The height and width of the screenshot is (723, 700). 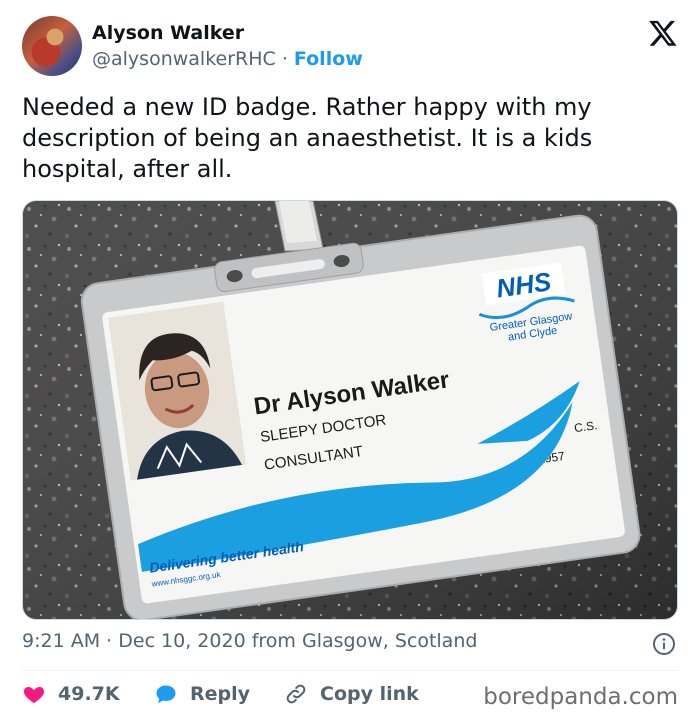 What do you see at coordinates (364, 641) in the screenshot?
I see `tweet-location: from Glasgow, Scotland` at bounding box center [364, 641].